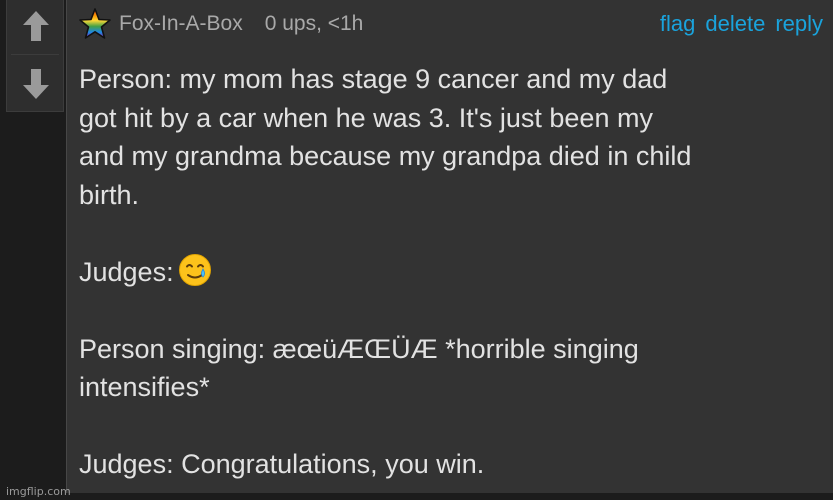  Describe the element at coordinates (677, 24) in the screenshot. I see `flag-link: flag` at that location.